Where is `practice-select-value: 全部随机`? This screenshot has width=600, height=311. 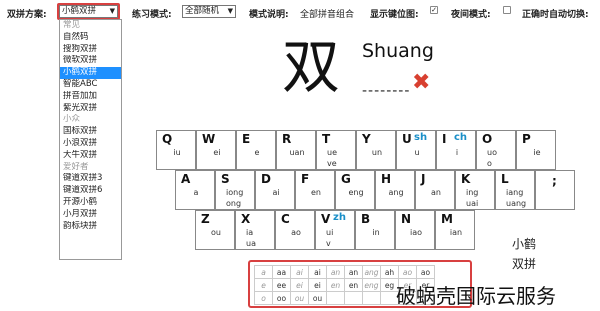
practice-select-value: 全部随机 is located at coordinates (202, 11).